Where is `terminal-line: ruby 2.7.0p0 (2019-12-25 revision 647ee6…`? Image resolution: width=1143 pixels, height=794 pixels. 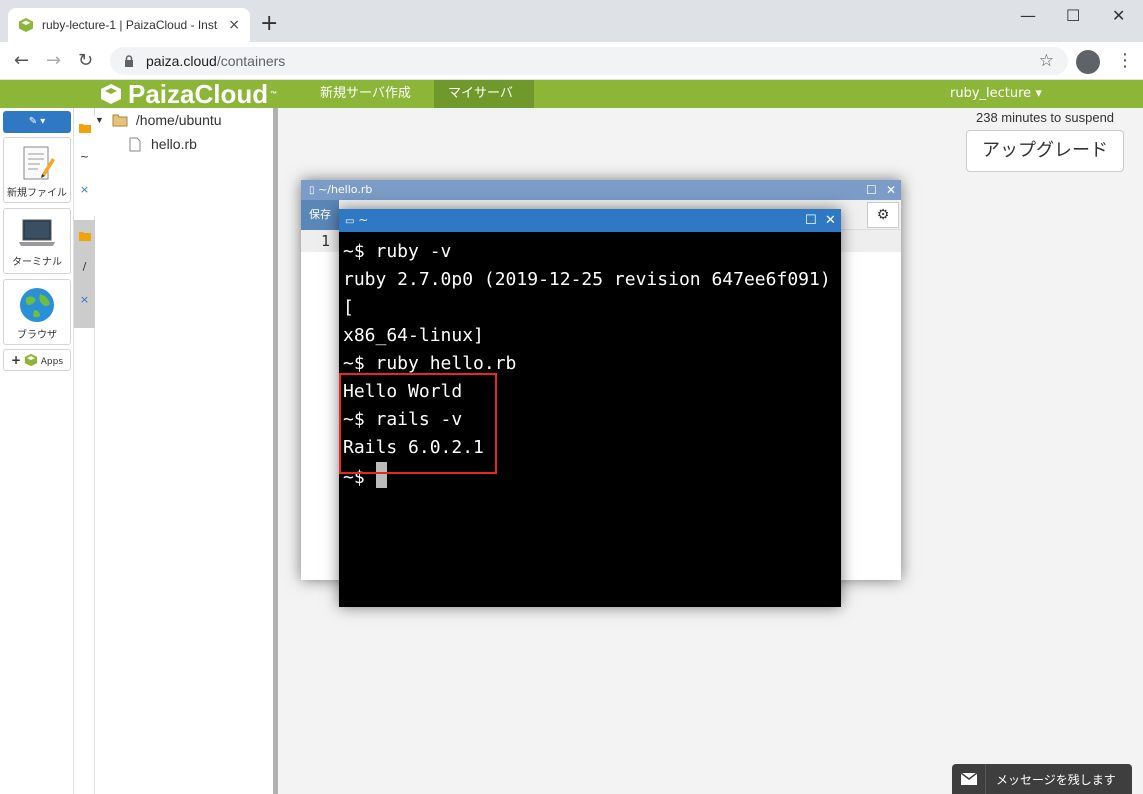 terminal-line: ruby 2.7.0p0 (2019-12-25 revision 647ee6… is located at coordinates (587, 293).